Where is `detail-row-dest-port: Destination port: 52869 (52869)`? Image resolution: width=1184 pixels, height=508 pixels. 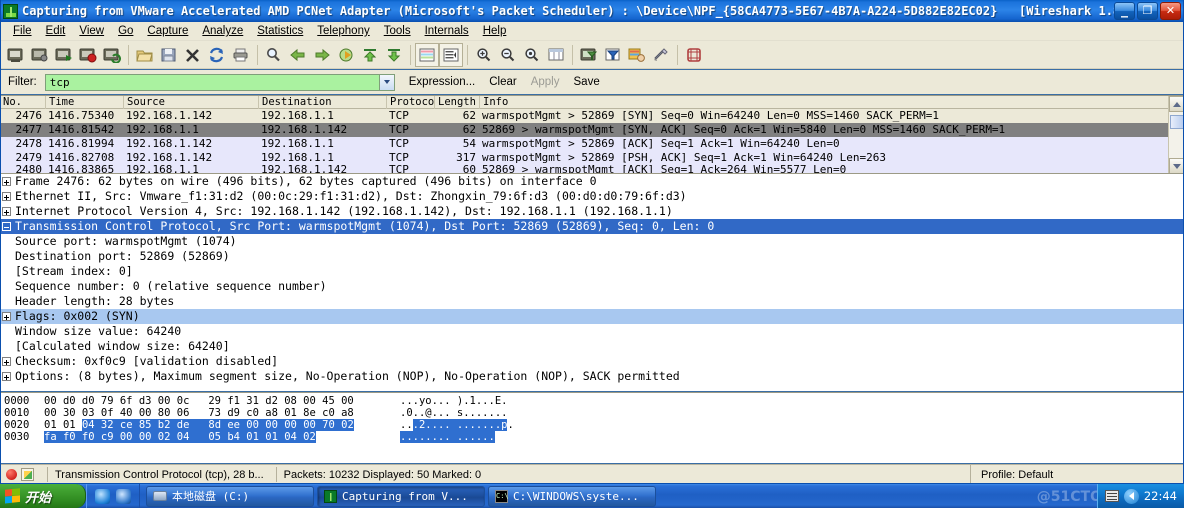
detail-row-dest-port: Destination port: 52869 (52869) is located at coordinates (592, 256).